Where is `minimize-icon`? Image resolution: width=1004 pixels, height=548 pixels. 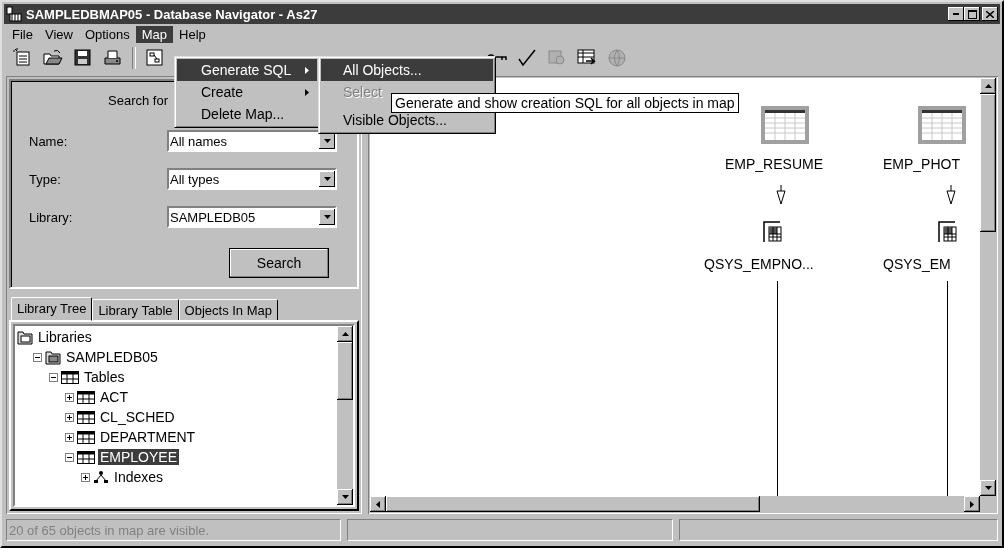
minimize-icon is located at coordinates (956, 14).